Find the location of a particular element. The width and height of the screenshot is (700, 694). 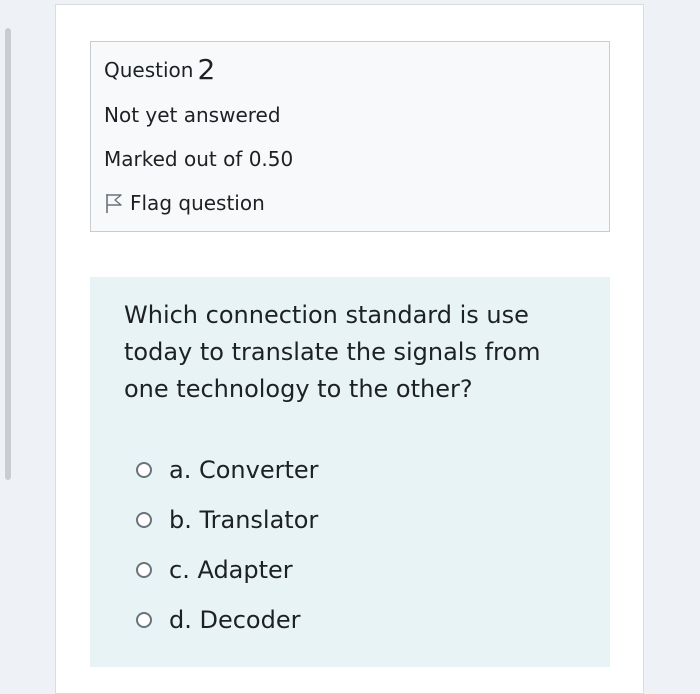

answer-option-d: d. Decoder is located at coordinates (227, 620).